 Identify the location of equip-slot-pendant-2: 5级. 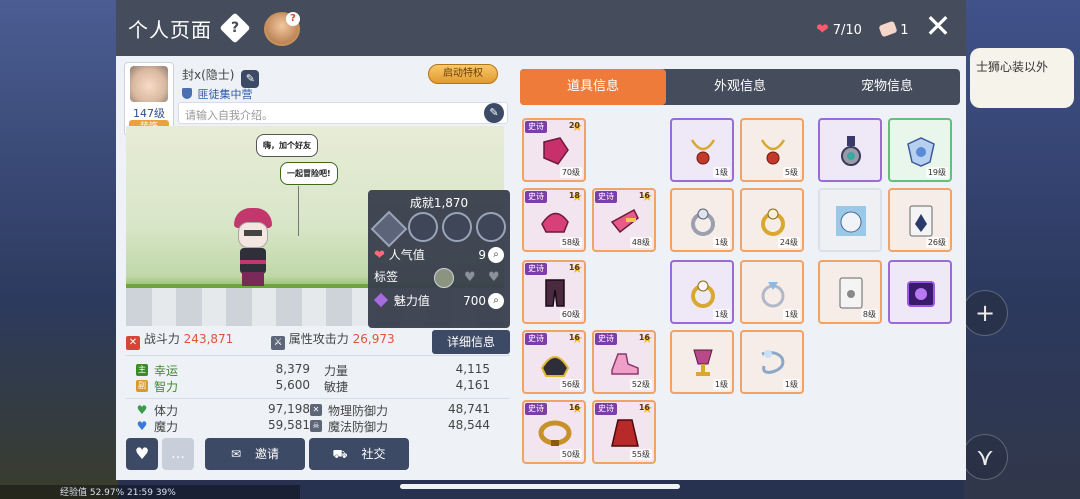
(772, 150).